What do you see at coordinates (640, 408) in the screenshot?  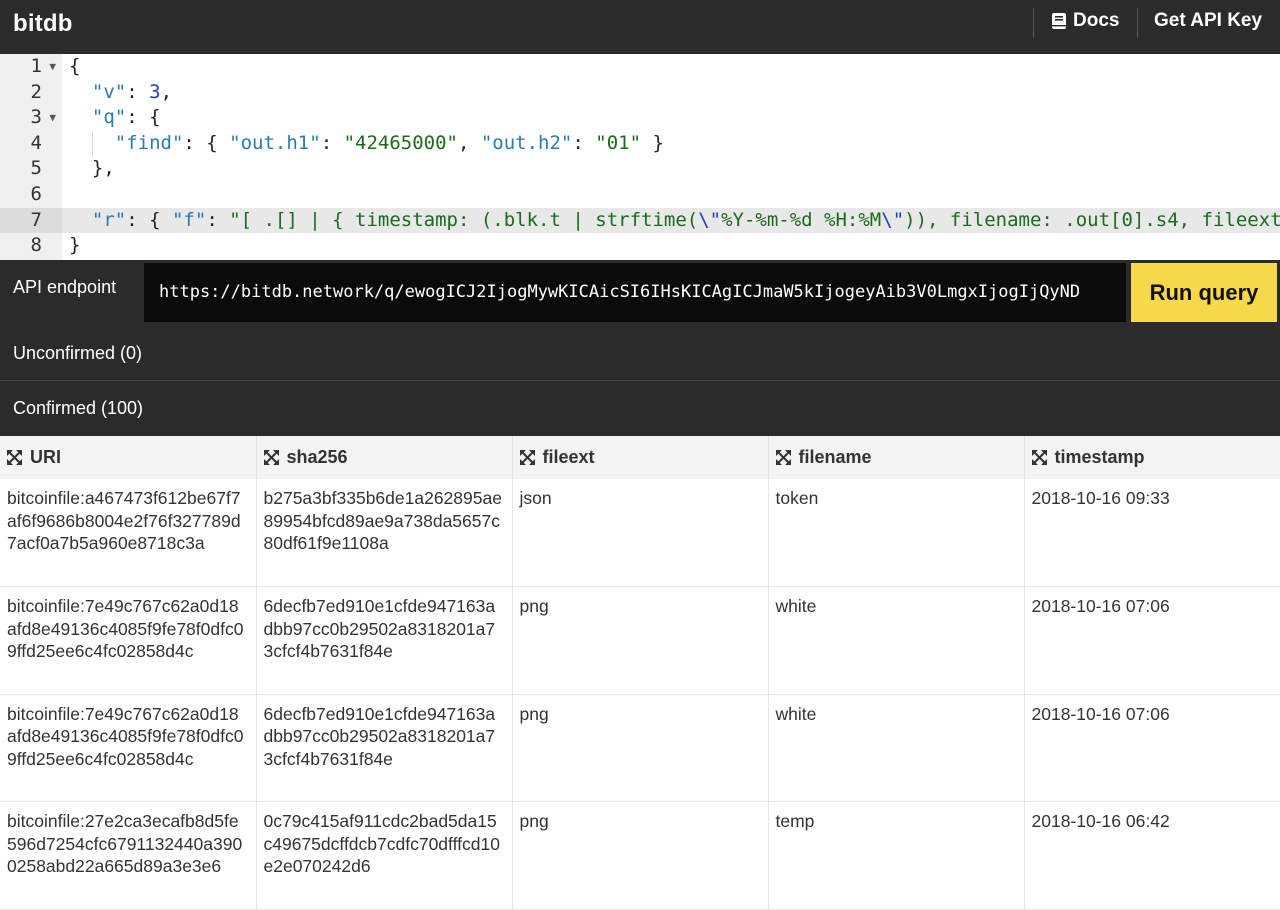 I see `confirmed-section-header: Confirmed (100)` at bounding box center [640, 408].